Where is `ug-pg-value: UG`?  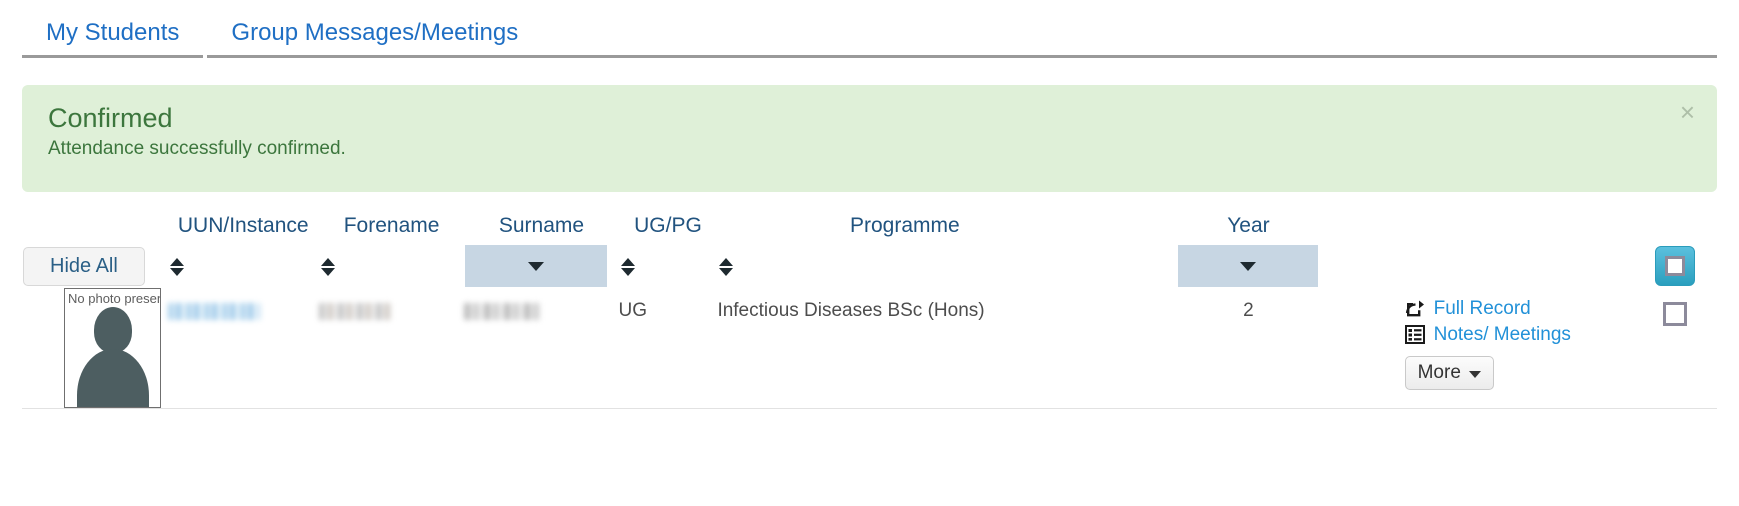
ug-pg-value: UG is located at coordinates (633, 310).